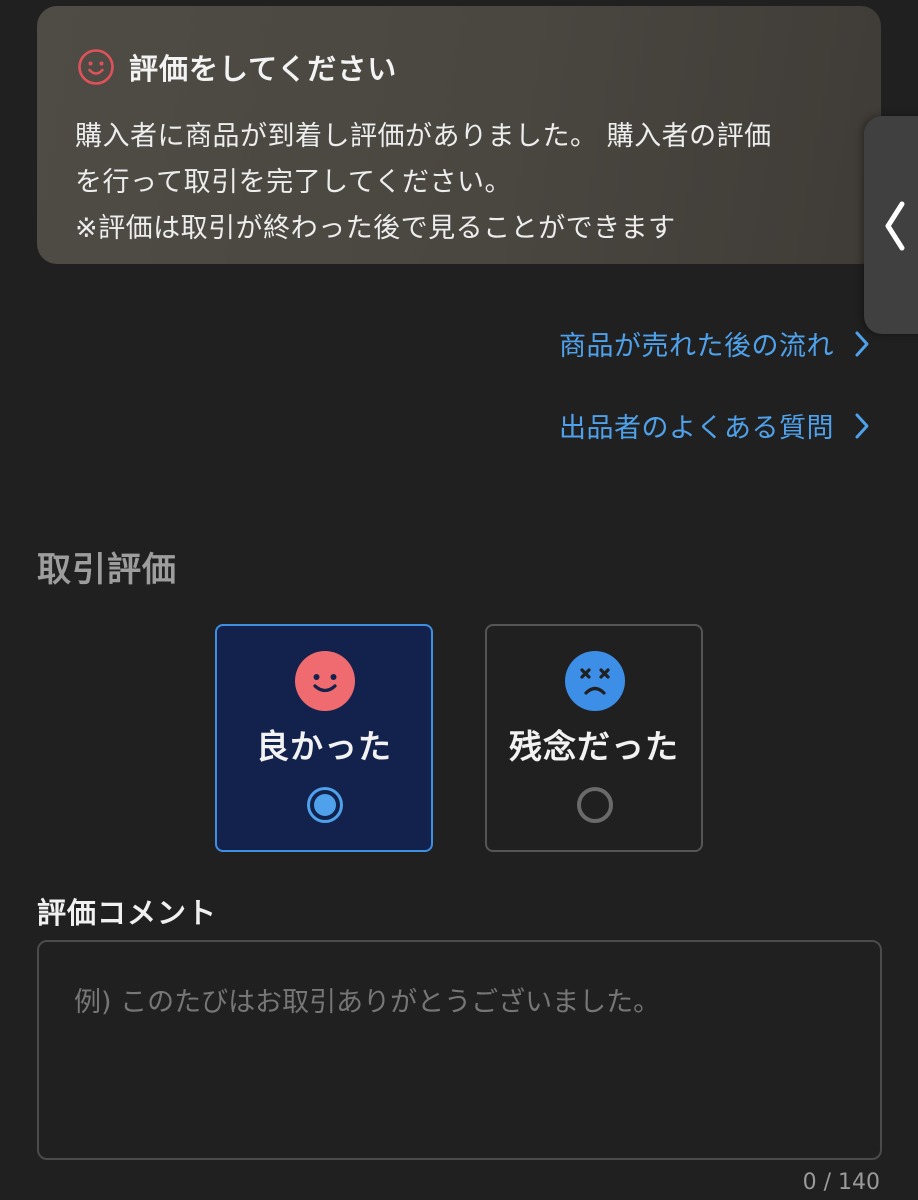 The height and width of the screenshot is (1200, 918). I want to click on side-panel-toggle, so click(891, 225).